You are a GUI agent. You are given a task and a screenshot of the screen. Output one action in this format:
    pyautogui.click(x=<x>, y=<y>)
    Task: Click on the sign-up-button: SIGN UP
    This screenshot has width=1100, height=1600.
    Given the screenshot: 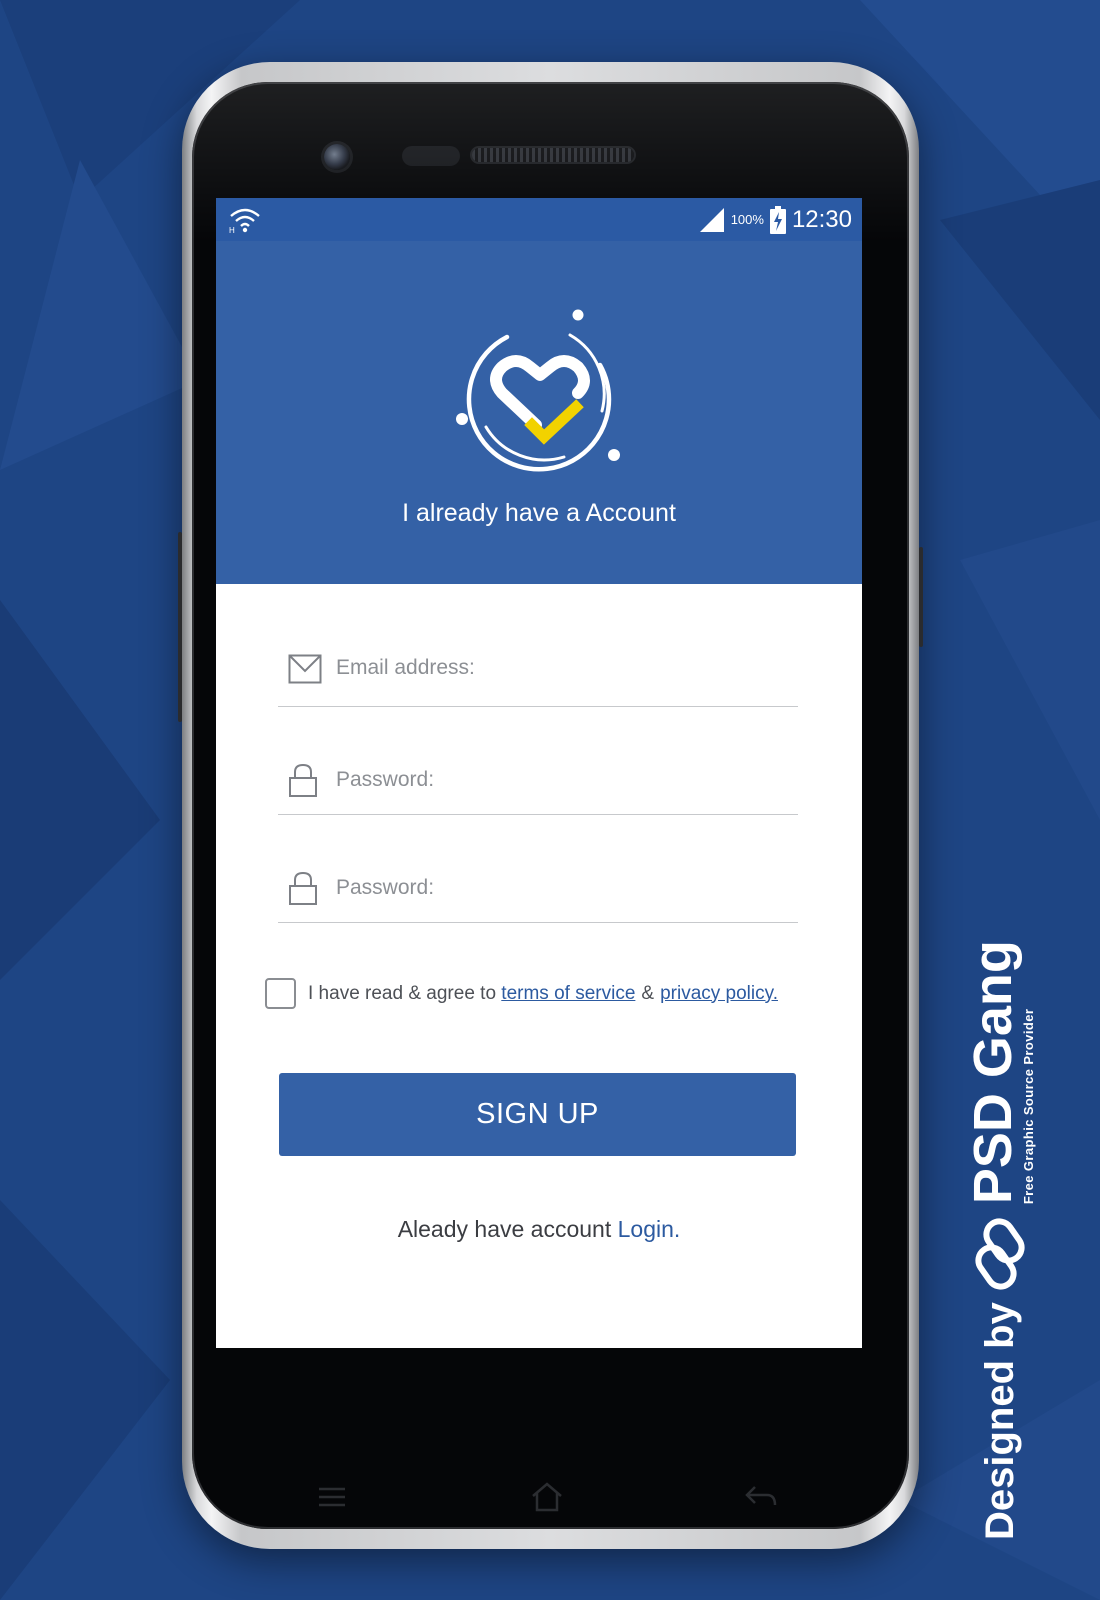 What is the action you would take?
    pyautogui.click(x=537, y=1114)
    